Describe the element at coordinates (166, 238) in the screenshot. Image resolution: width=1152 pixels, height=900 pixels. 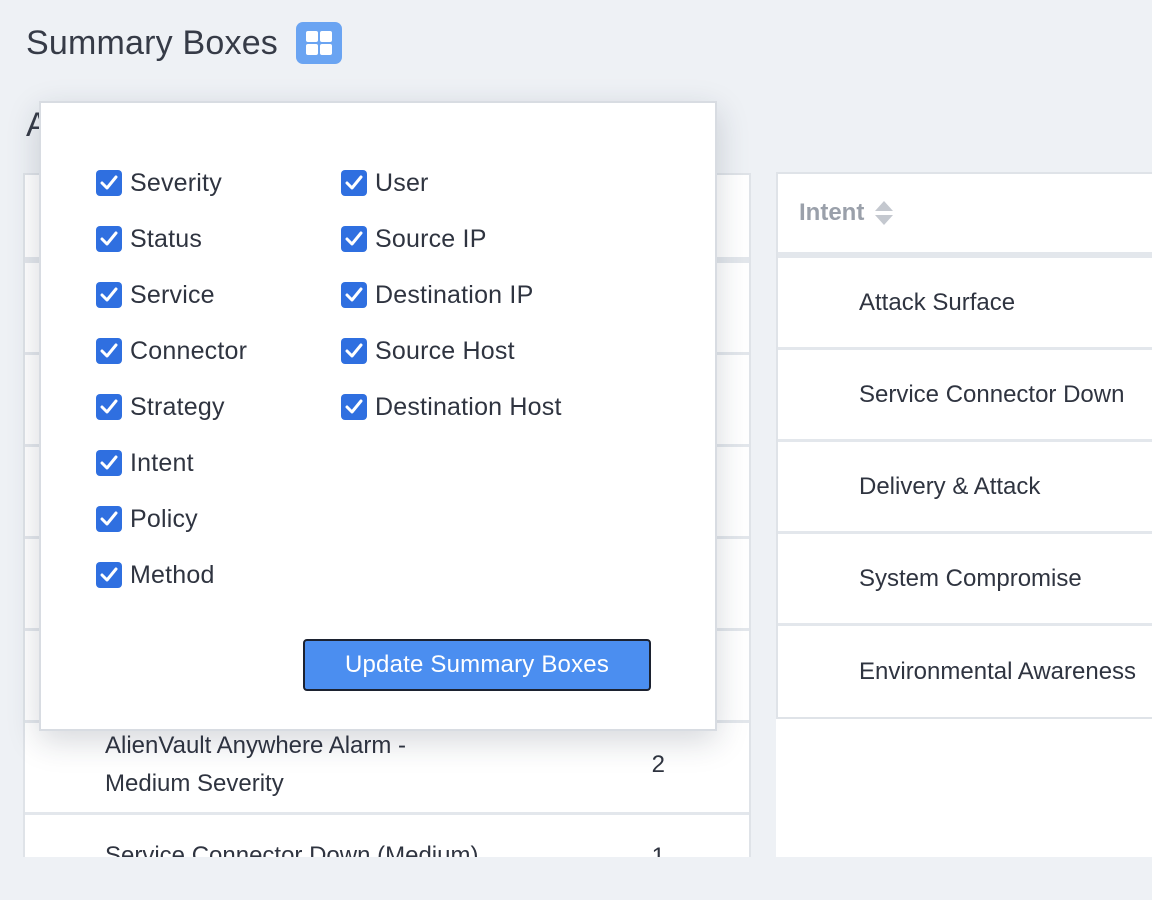
I see `option-label: Status` at that location.